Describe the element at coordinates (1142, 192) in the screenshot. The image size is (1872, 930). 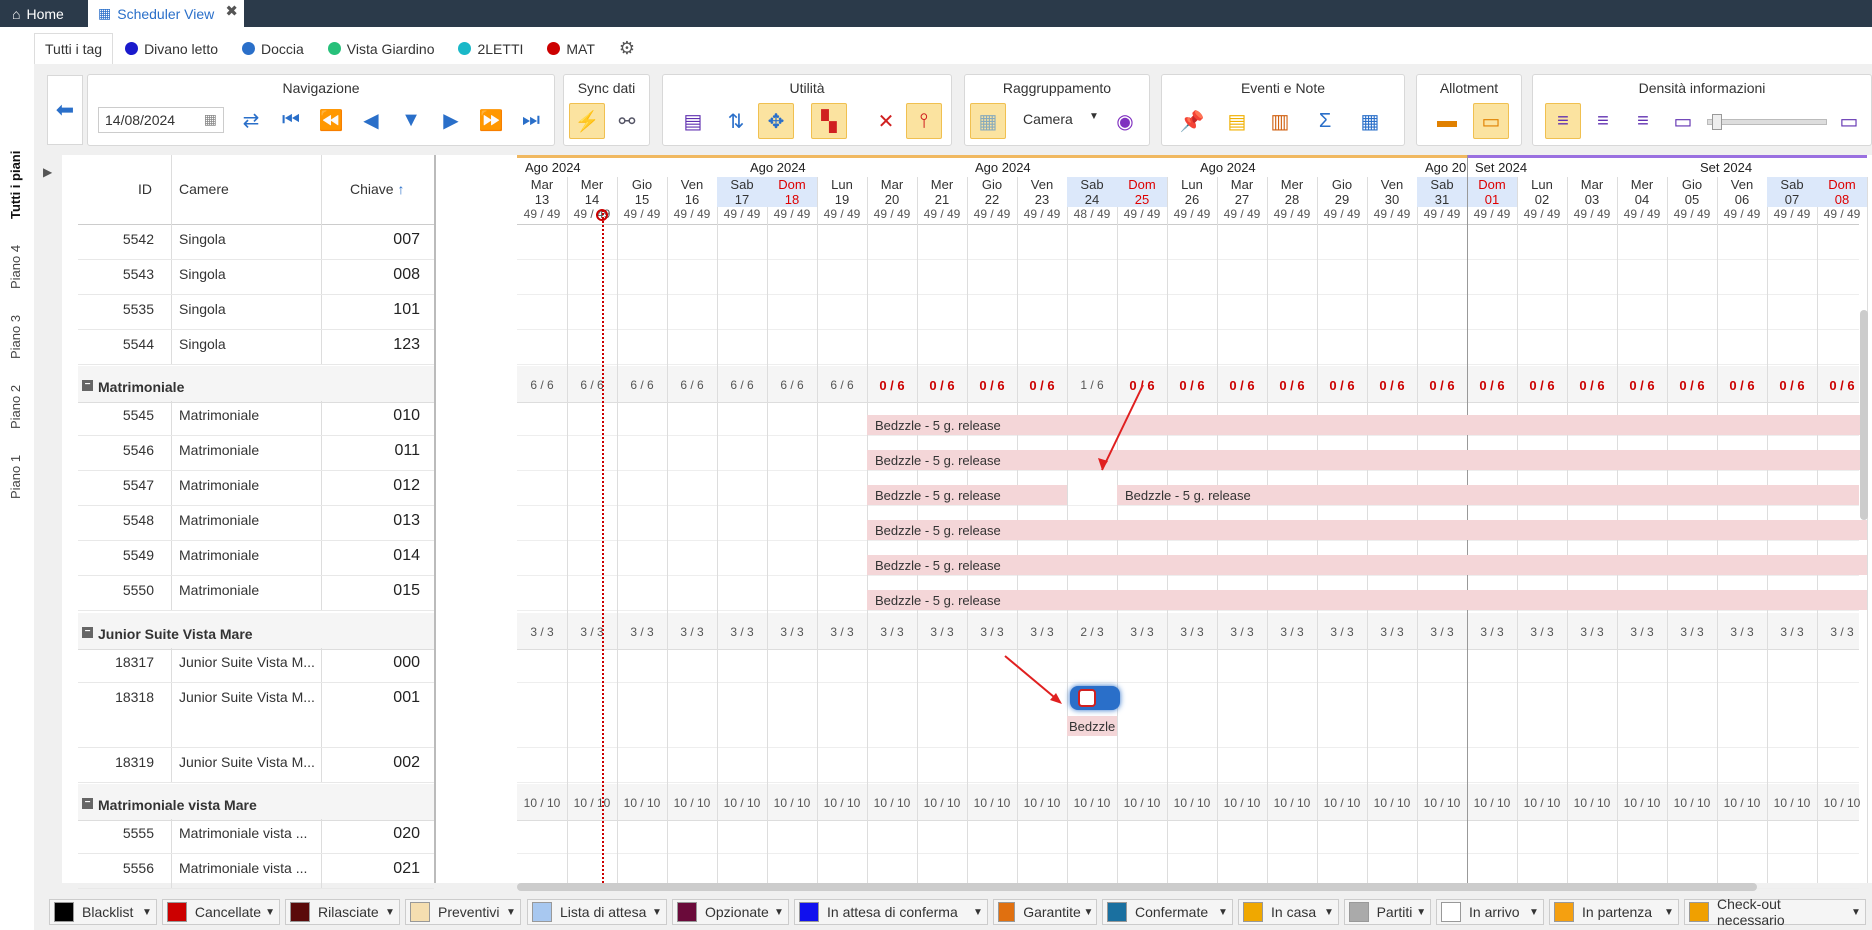
I see `day-header: Dom 25` at that location.